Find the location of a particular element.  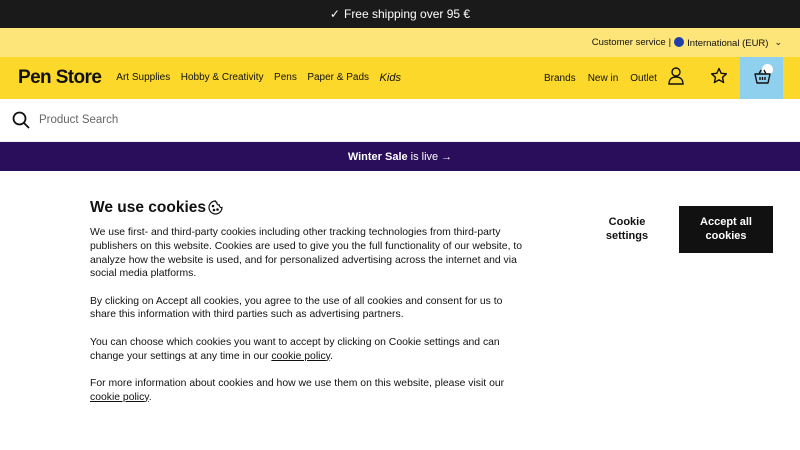

basket-icon is located at coordinates (762, 76).